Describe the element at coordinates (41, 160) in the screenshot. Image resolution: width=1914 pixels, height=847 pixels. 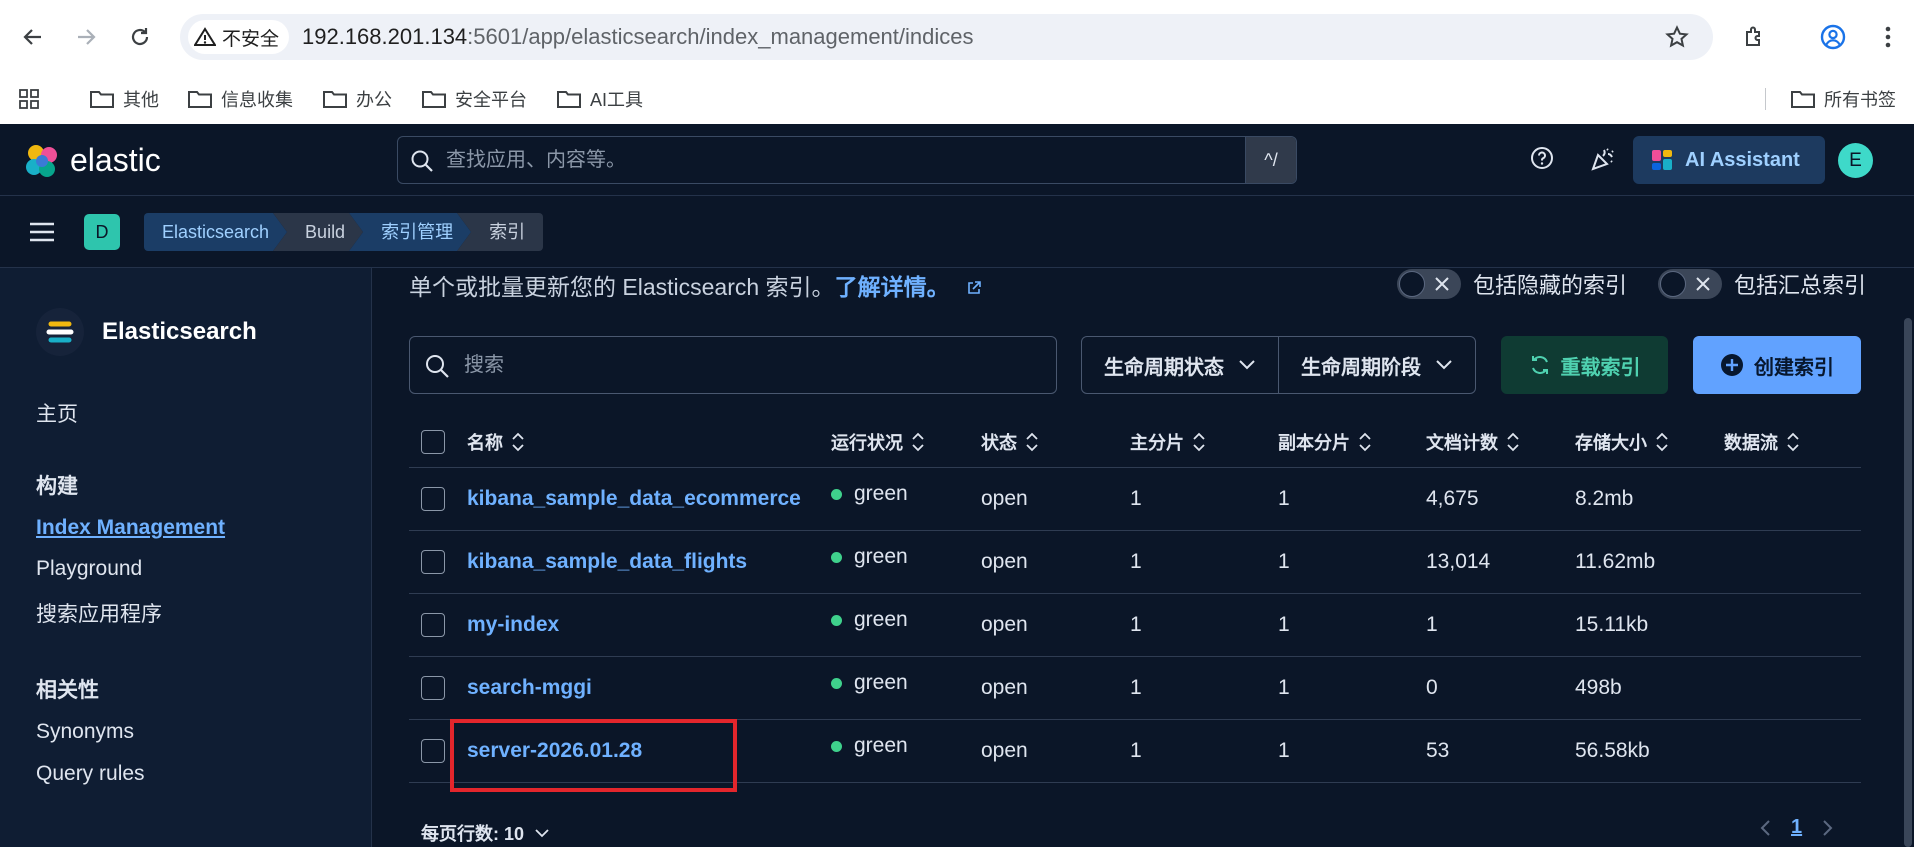
I see `elastic-cluster-icon` at that location.